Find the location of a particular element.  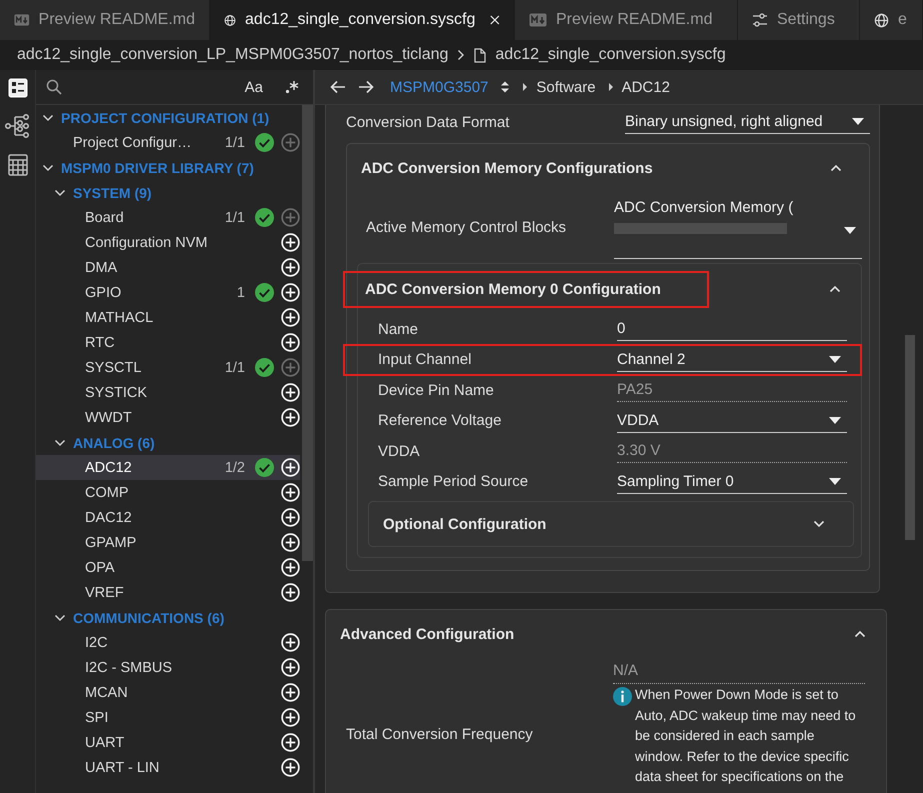

module-label: I2C - SMBUS is located at coordinates (165, 668).